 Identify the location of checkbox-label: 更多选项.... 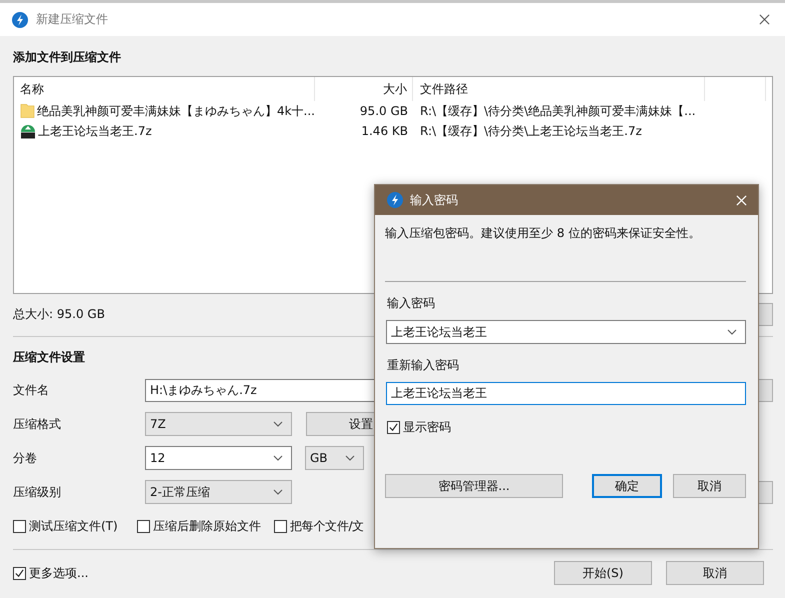
(58, 573).